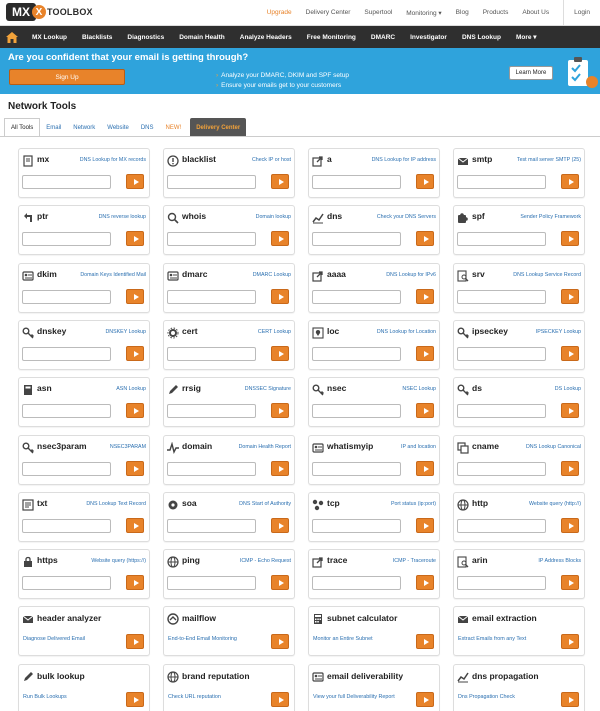  I want to click on nav-dmarc: DMARC, so click(383, 37).